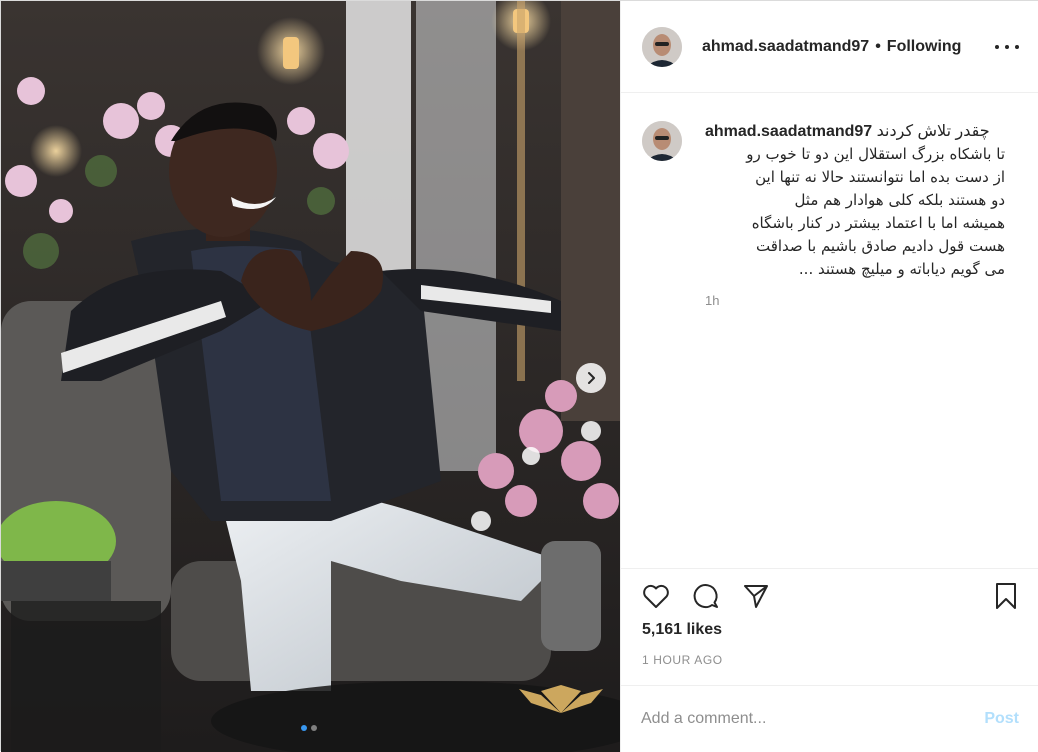  I want to click on header-username-link: ahmad.saadatmand97, so click(785, 47).